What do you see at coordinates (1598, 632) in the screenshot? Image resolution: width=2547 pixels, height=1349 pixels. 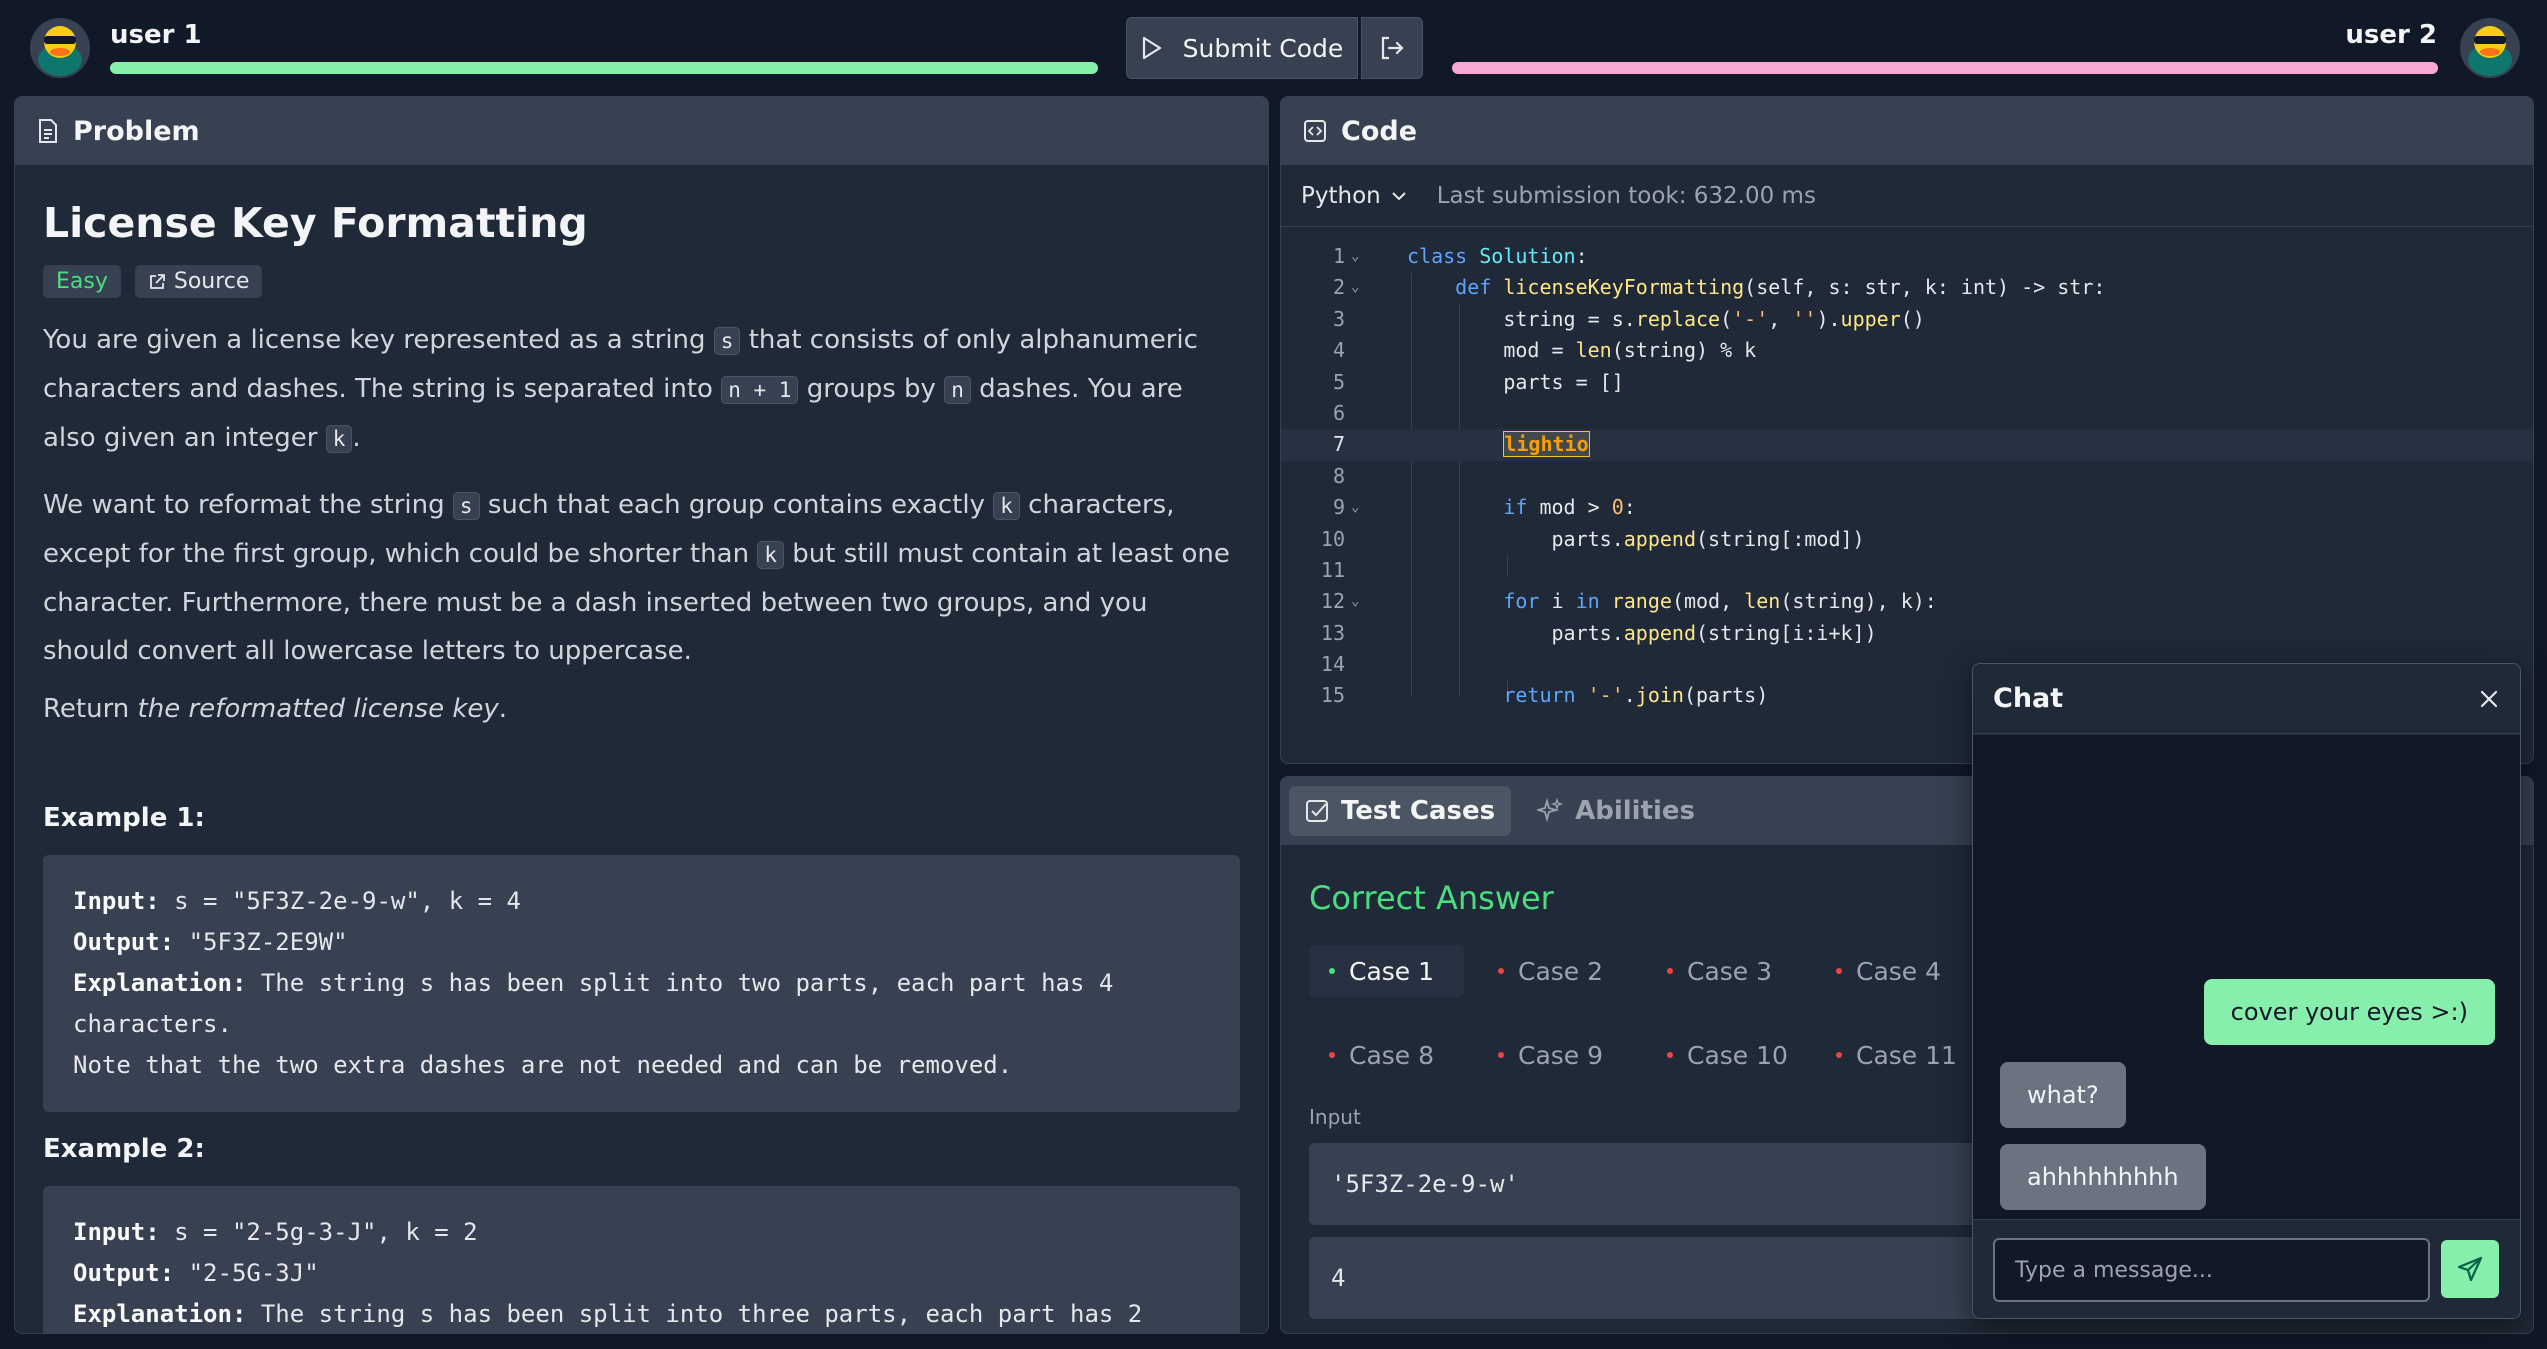 I see `code-line: 13 parts.append(string[i:i+k])` at bounding box center [1598, 632].